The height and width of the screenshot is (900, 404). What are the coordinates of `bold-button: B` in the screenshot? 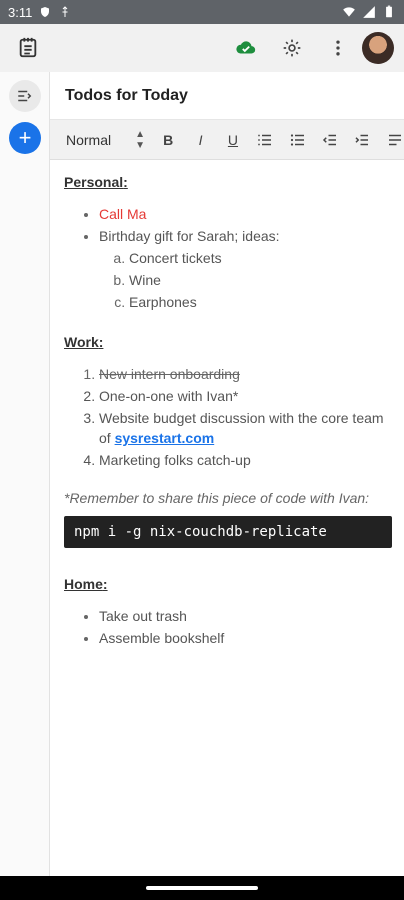 It's located at (168, 140).